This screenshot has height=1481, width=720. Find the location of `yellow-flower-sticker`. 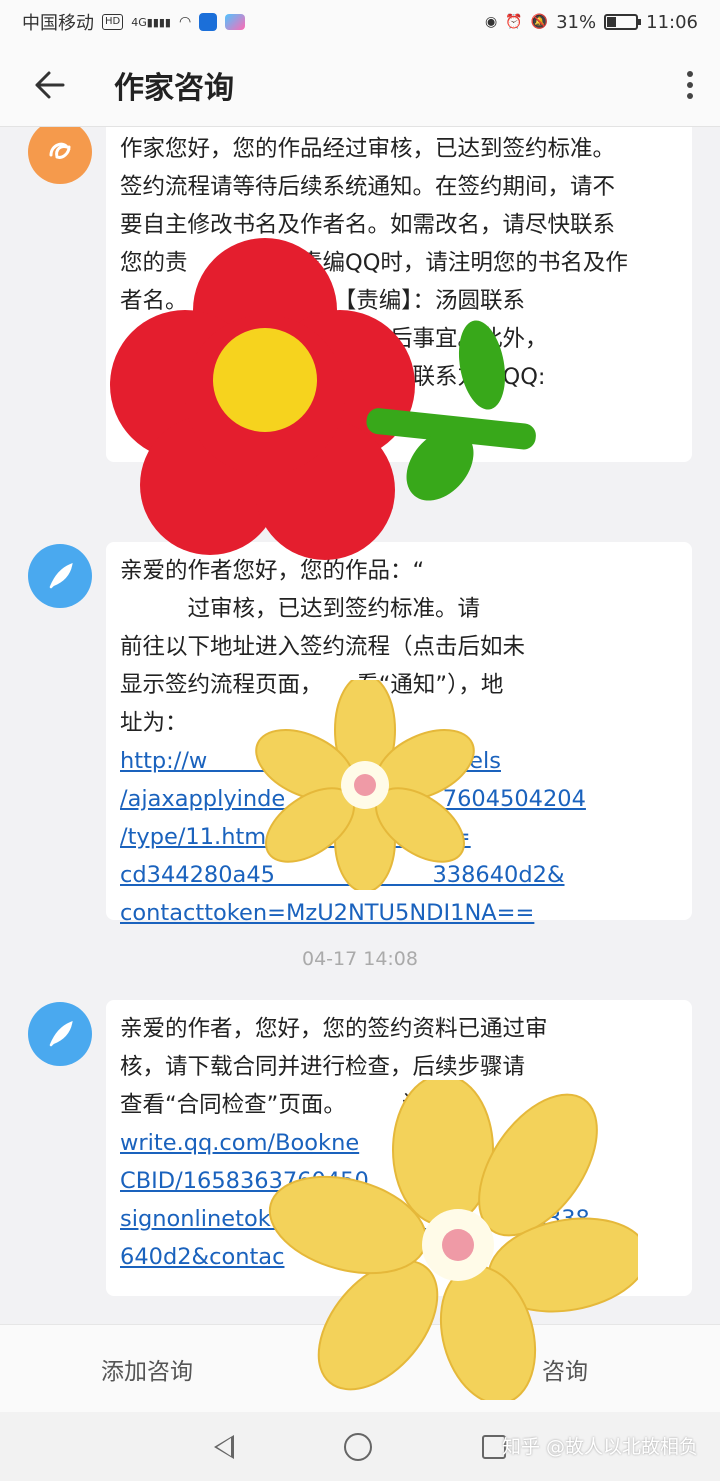

yellow-flower-sticker is located at coordinates (365, 785).